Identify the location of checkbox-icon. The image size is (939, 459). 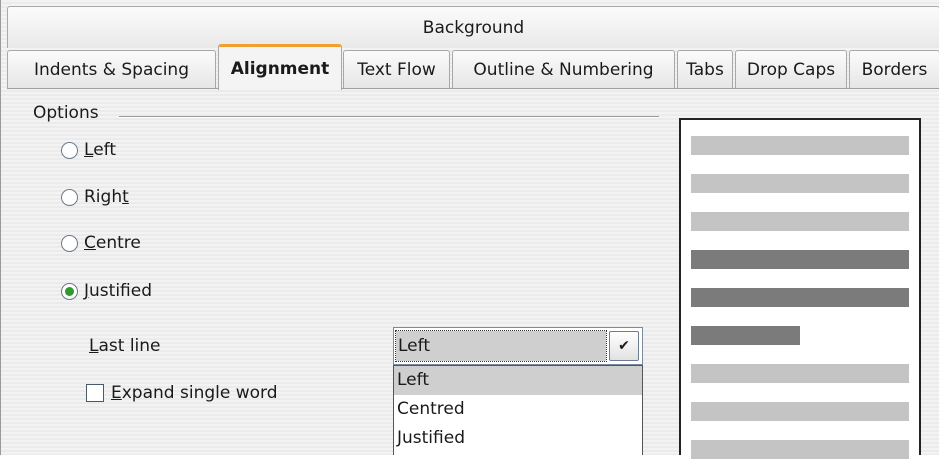
(95, 393).